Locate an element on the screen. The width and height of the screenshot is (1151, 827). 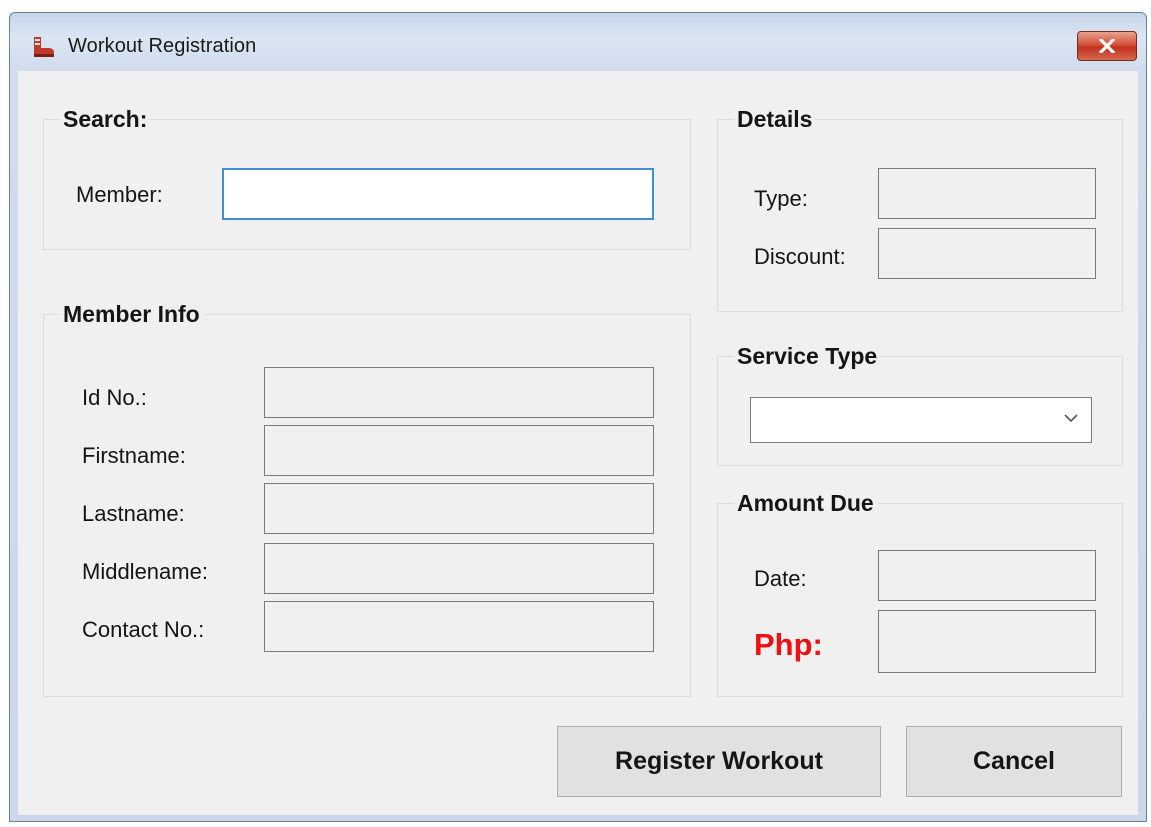
close-button is located at coordinates (1107, 46).